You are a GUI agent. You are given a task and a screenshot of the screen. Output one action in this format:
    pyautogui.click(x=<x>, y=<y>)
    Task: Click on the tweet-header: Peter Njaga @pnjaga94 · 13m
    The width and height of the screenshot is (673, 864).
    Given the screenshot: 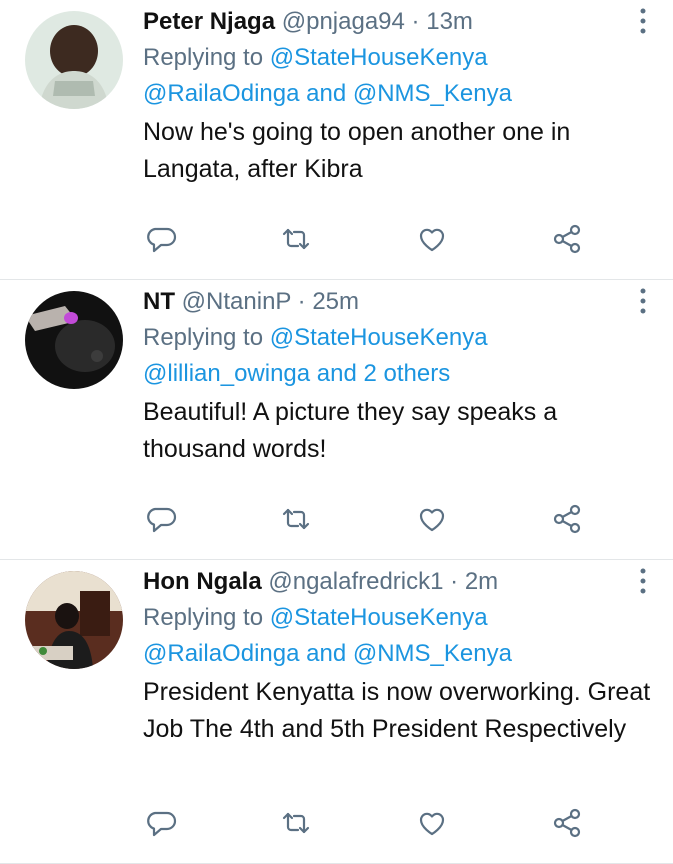 What is the action you would take?
    pyautogui.click(x=398, y=22)
    